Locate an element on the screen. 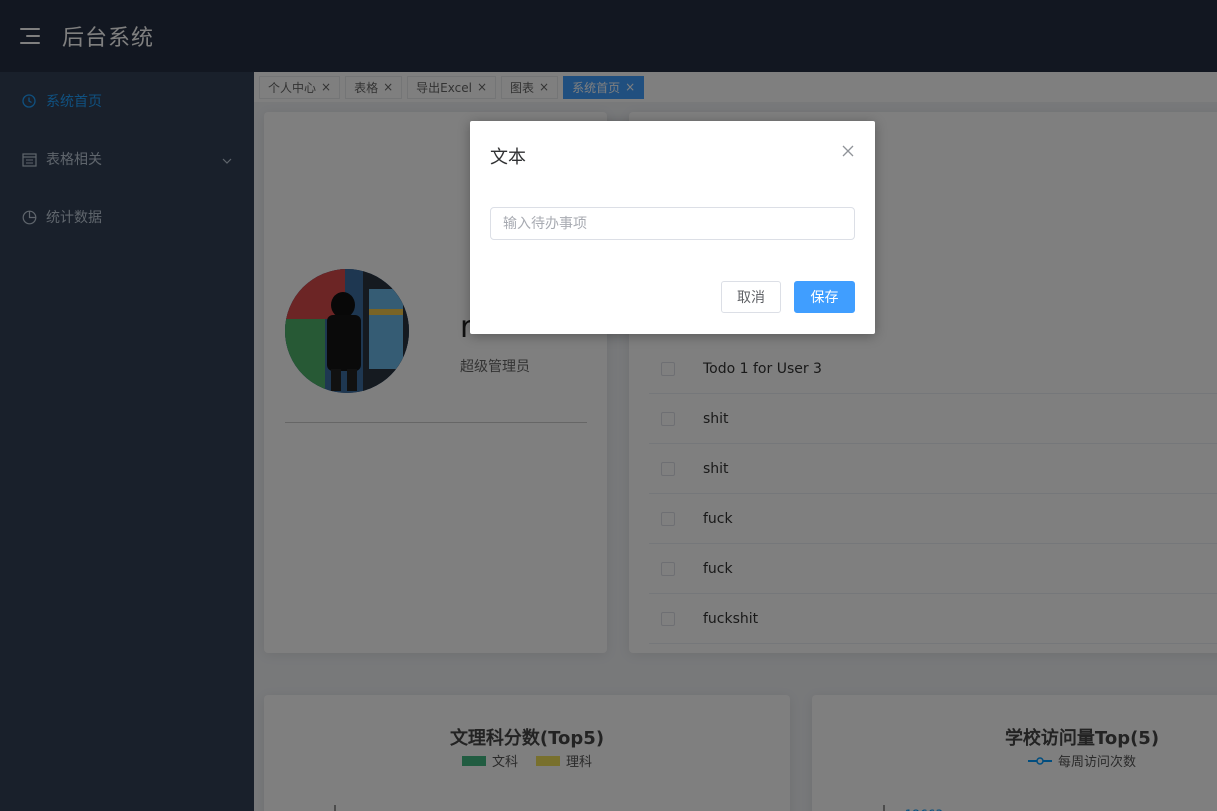 The width and height of the screenshot is (1217, 811). cancel-button: 取消 is located at coordinates (751, 297).